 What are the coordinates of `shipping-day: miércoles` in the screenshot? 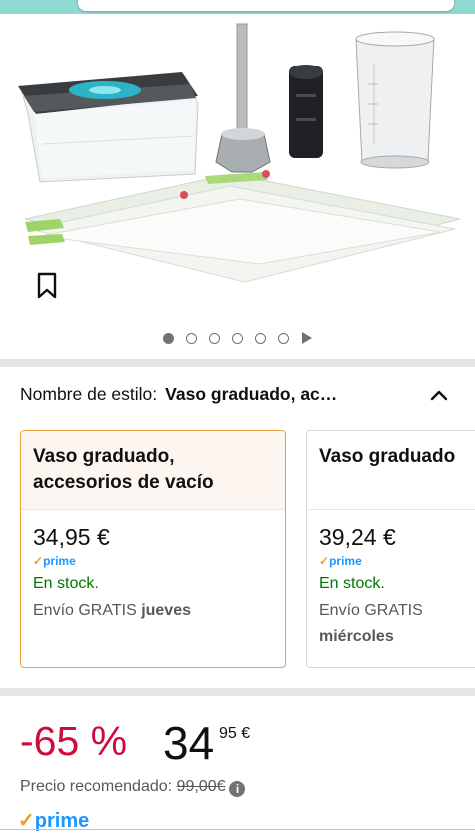 It's located at (356, 636).